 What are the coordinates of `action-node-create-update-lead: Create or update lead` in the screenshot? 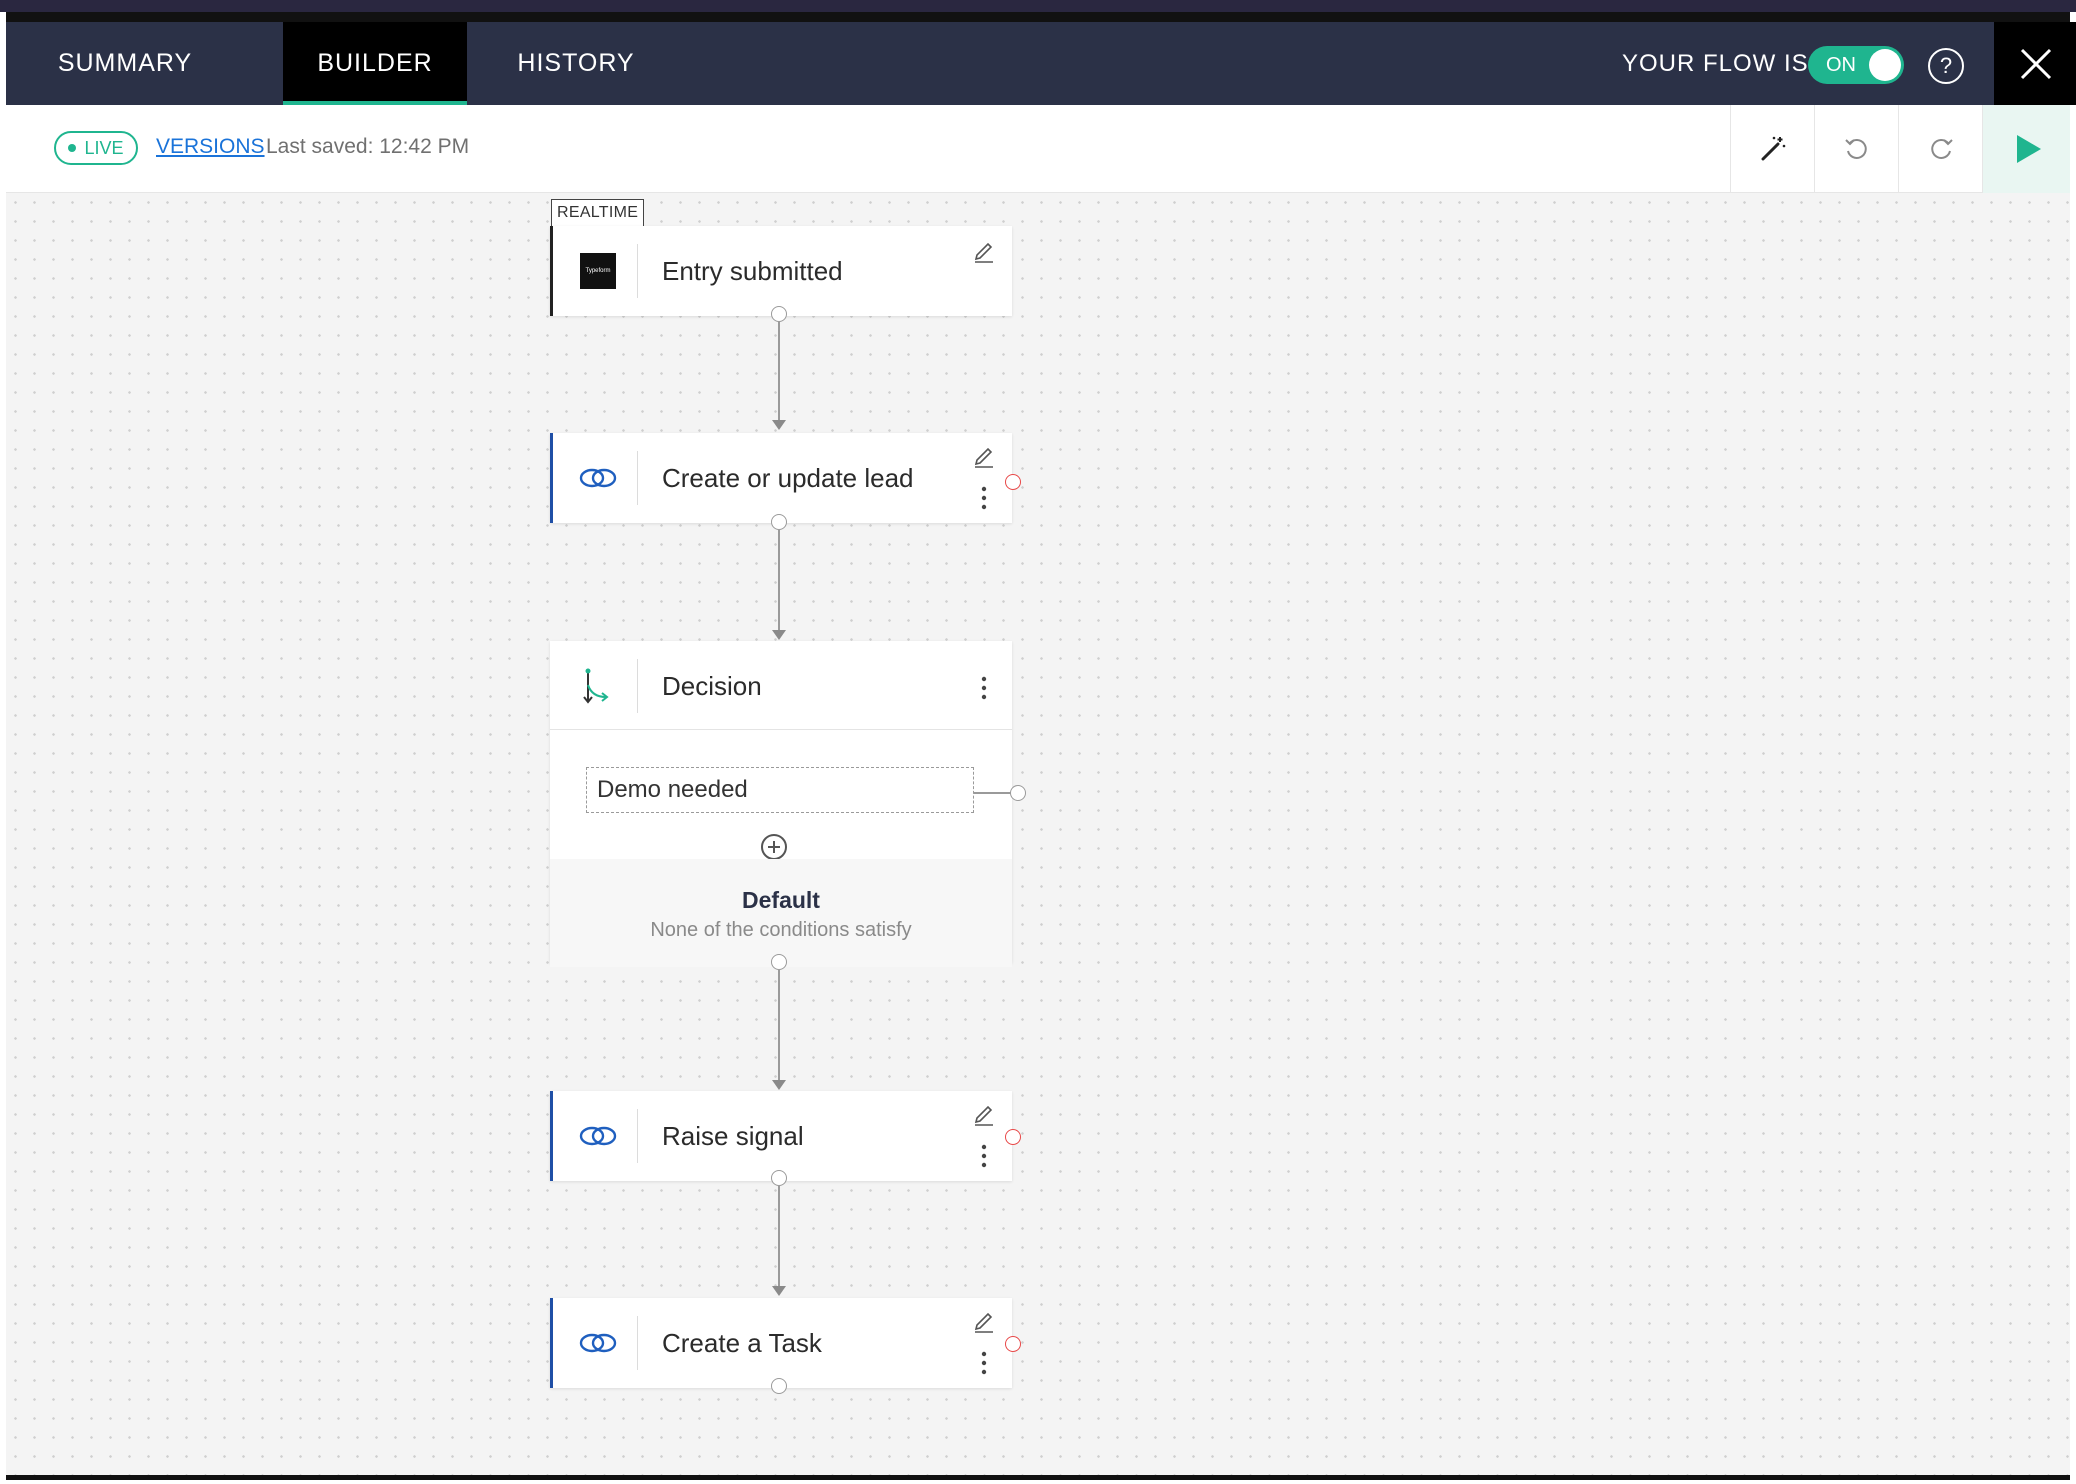 It's located at (781, 478).